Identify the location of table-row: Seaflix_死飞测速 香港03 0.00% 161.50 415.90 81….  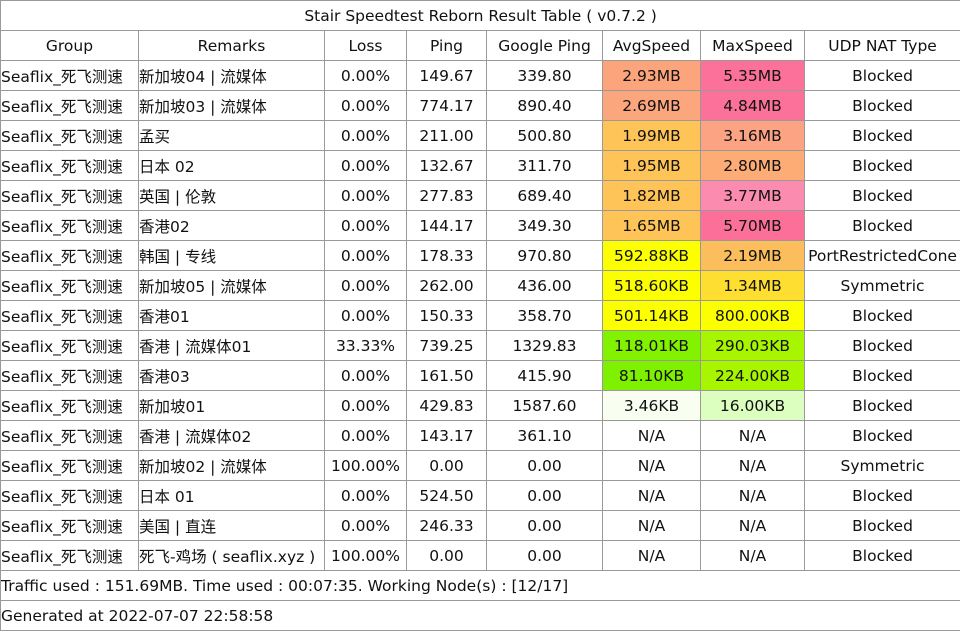
(480, 376).